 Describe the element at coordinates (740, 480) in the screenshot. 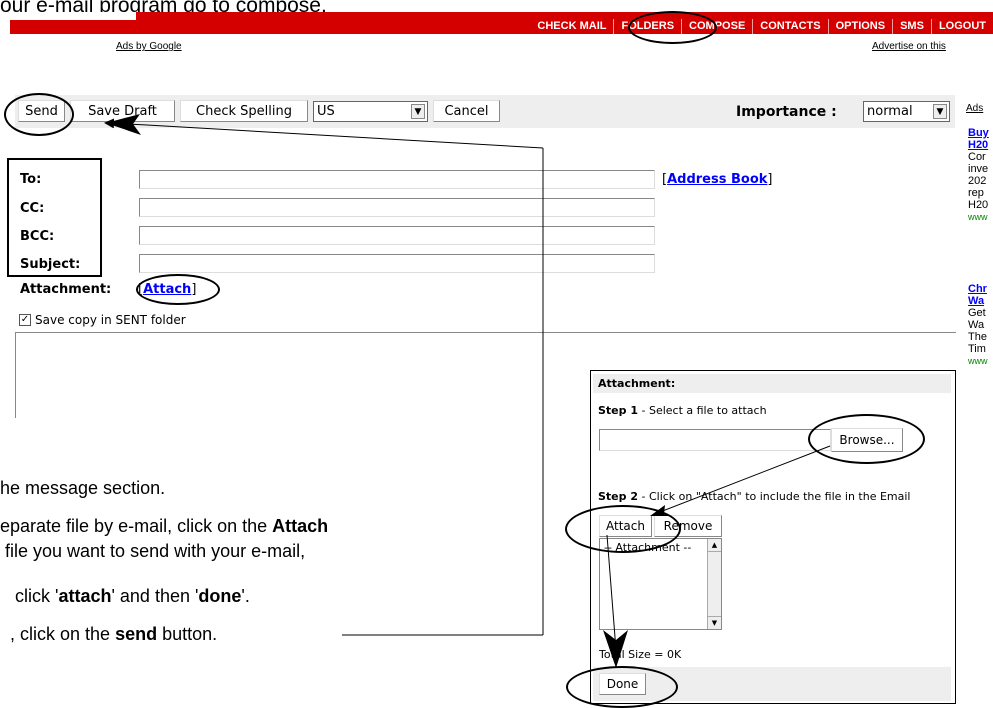

I see `browse-to-attach-arrow` at that location.